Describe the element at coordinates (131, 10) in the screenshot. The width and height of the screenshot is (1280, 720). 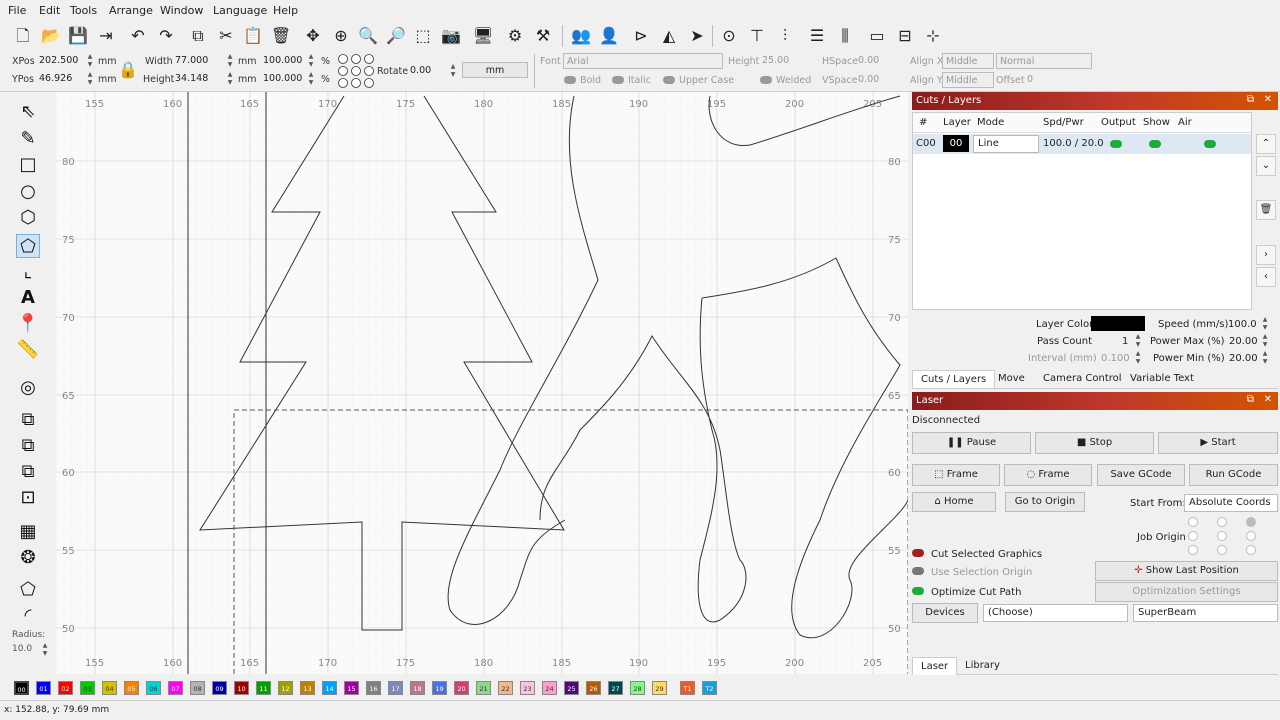
I see `menu-arrange: Arrange` at that location.